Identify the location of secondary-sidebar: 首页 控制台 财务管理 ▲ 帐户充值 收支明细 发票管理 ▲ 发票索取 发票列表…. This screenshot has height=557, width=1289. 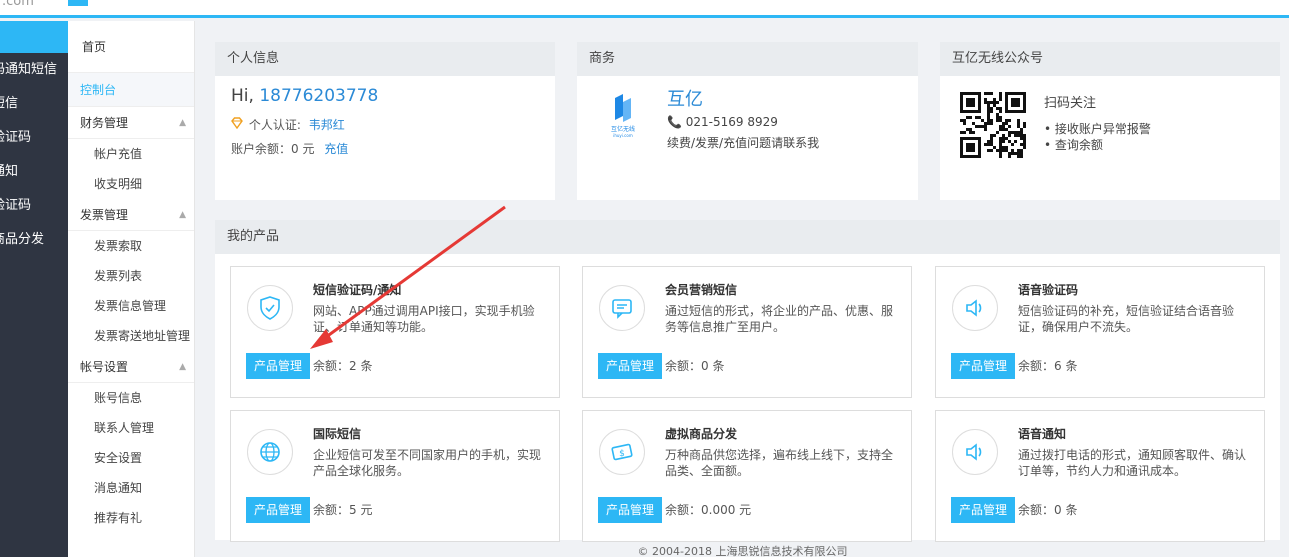
(131, 289).